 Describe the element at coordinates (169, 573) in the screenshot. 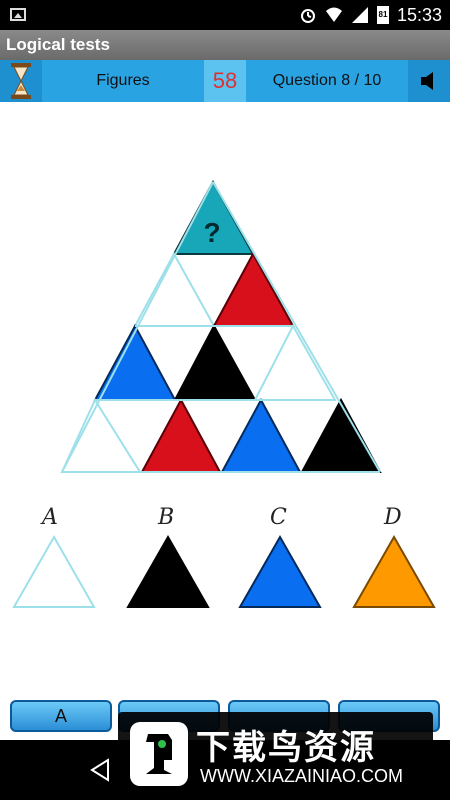

I see `option-b-triangle` at that location.